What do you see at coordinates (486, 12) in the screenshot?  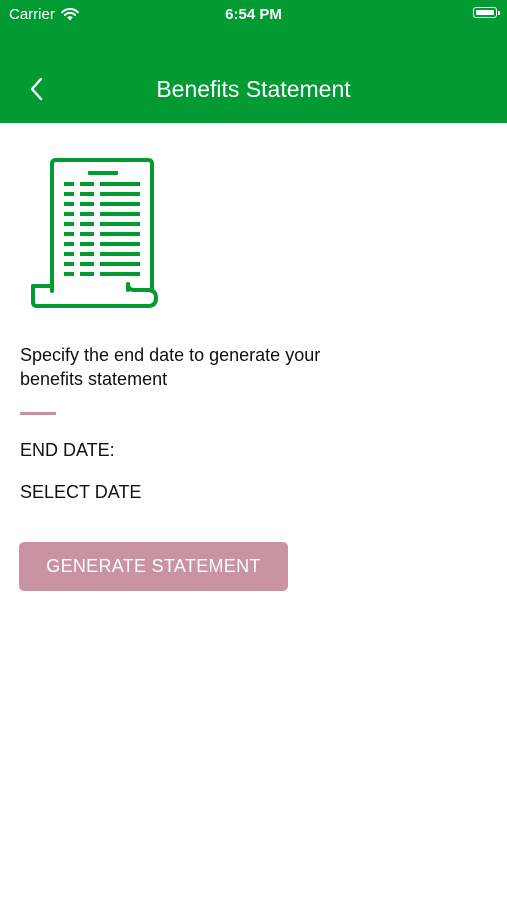 I see `battery-icon` at bounding box center [486, 12].